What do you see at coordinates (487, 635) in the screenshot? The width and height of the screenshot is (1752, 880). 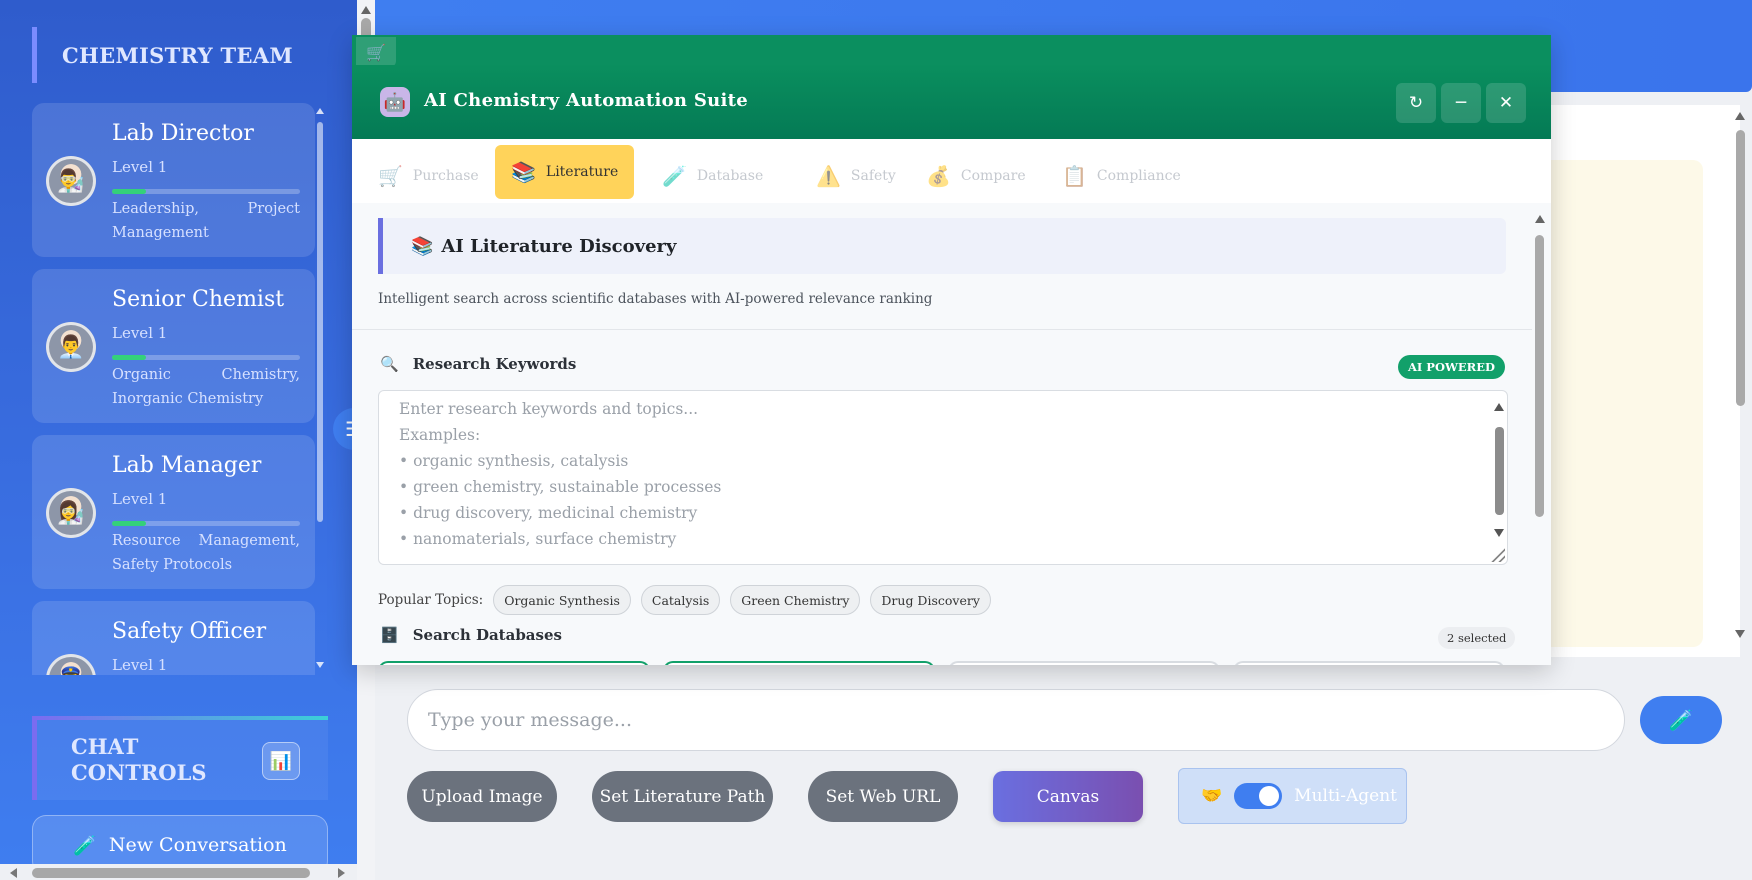 I see `databases-label: Search Databases` at bounding box center [487, 635].